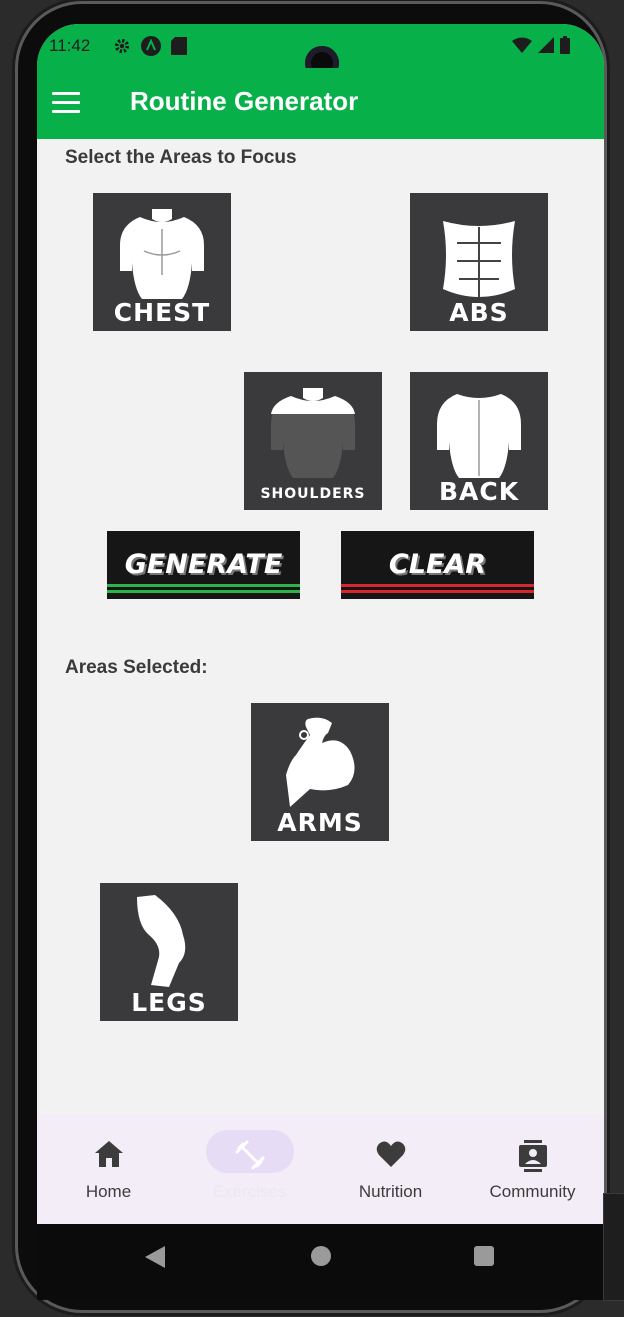 The width and height of the screenshot is (624, 1317). Describe the element at coordinates (249, 1191) in the screenshot. I see `nav-exercises-label: Exercises` at that location.